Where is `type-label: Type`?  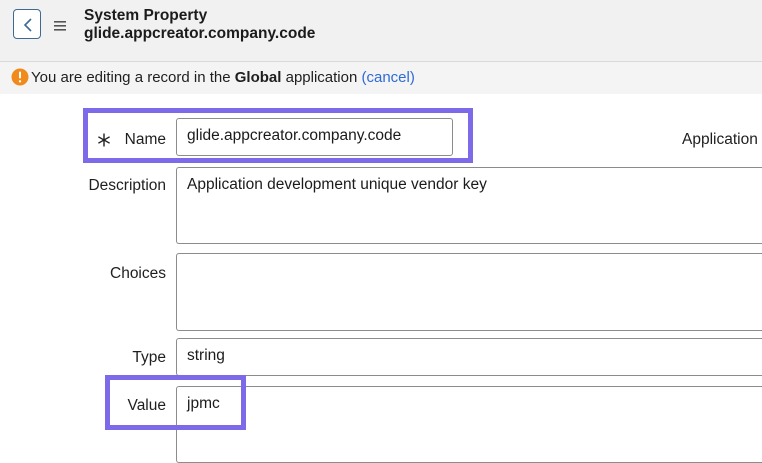 type-label: Type is located at coordinates (149, 357).